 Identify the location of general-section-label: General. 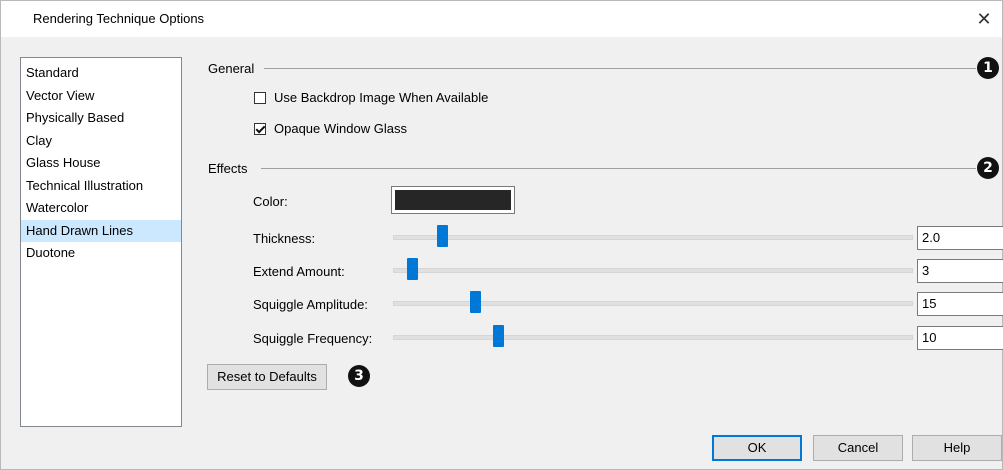
(231, 68).